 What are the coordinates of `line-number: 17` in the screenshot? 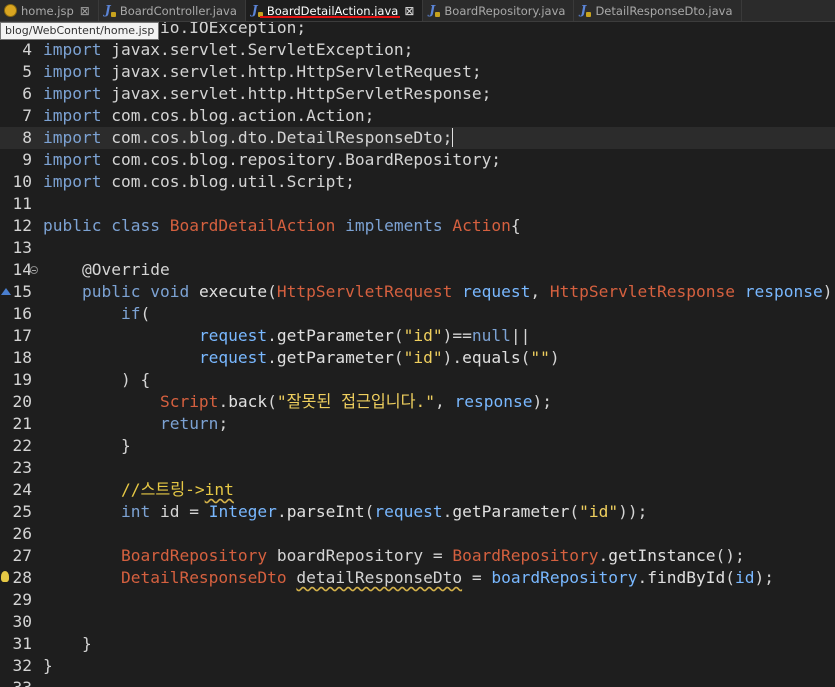 It's located at (22, 335).